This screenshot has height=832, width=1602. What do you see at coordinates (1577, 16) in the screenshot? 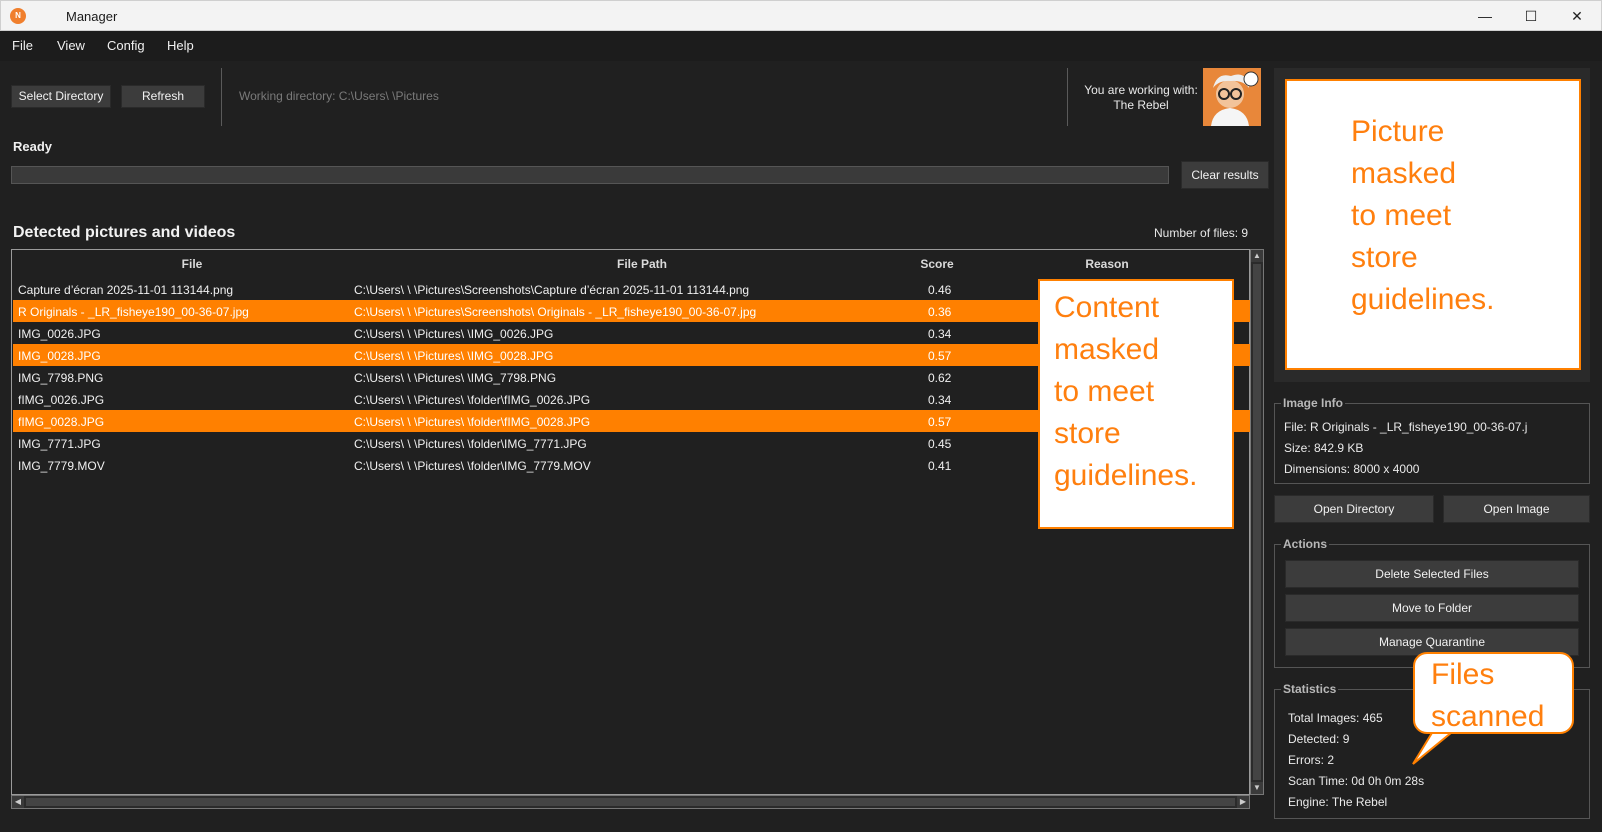
I see `close-icon: ✕` at bounding box center [1577, 16].